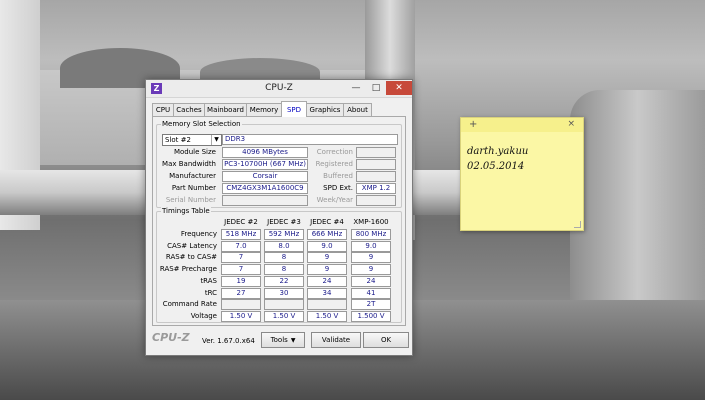  What do you see at coordinates (203, 315) in the screenshot?
I see `timings-row-label: Voltage` at bounding box center [203, 315].